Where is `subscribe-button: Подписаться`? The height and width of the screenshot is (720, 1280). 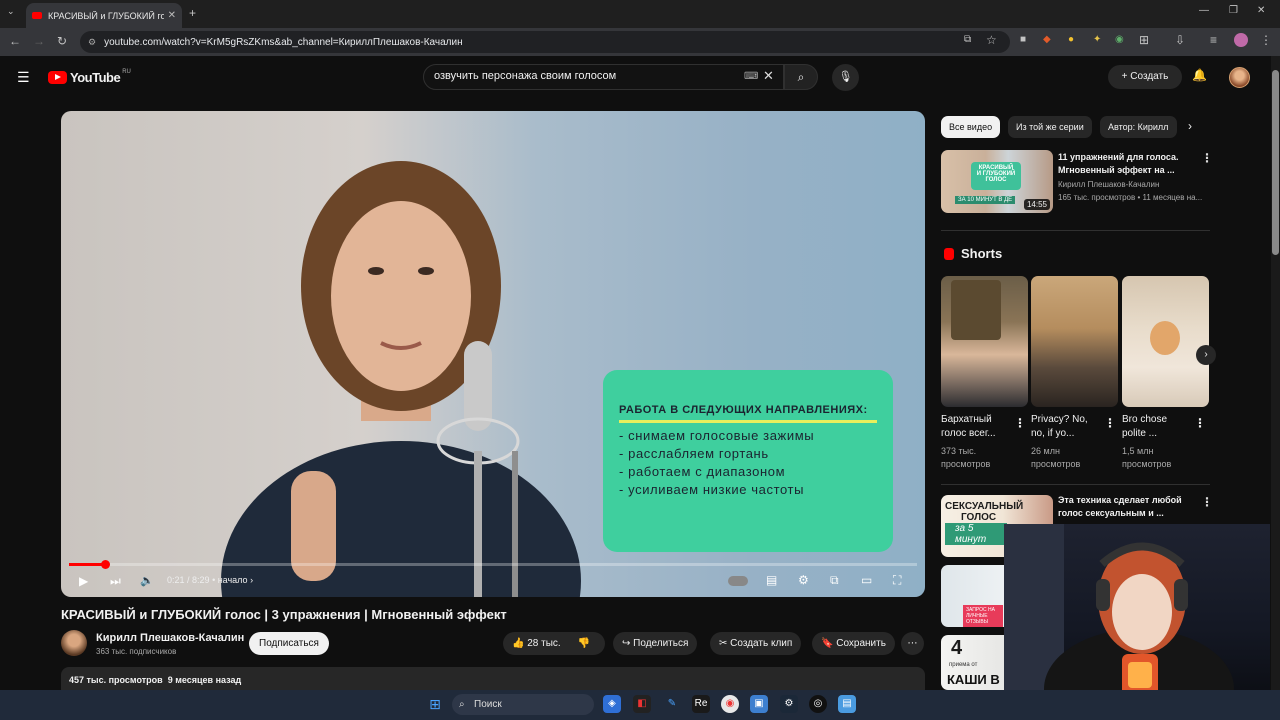
subscribe-button: Подписаться is located at coordinates (289, 643).